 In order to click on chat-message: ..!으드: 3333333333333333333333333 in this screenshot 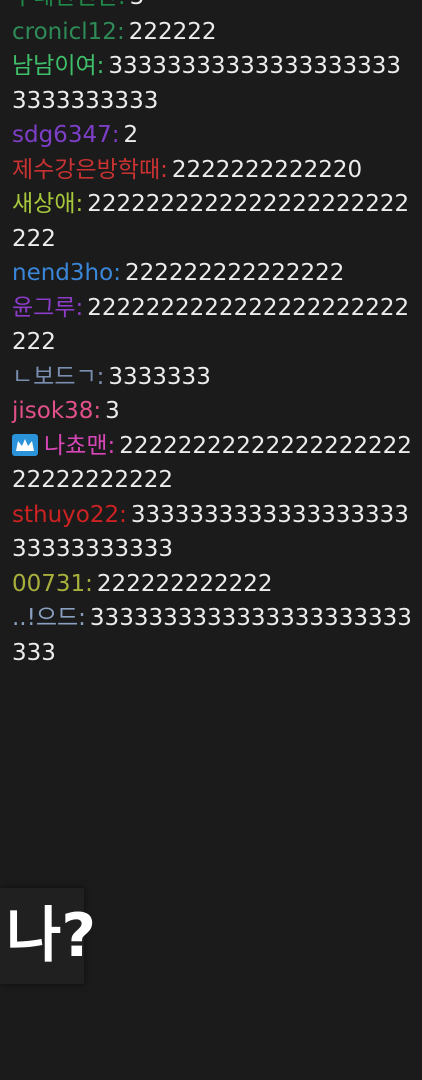, I will do `click(212, 635)`.